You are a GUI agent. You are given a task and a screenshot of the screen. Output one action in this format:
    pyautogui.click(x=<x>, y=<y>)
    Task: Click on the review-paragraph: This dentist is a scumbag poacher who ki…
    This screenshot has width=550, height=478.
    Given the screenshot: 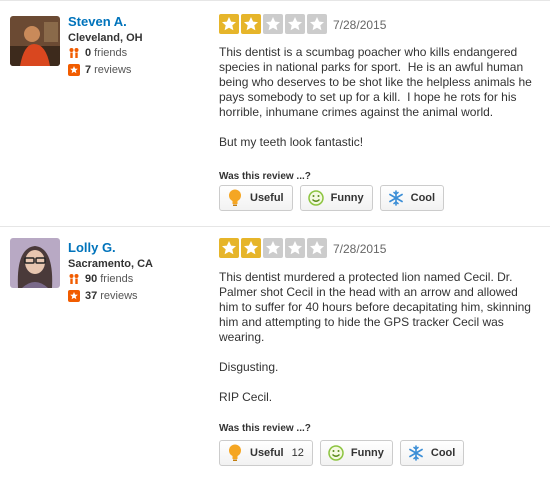 What is the action you would take?
    pyautogui.click(x=377, y=82)
    